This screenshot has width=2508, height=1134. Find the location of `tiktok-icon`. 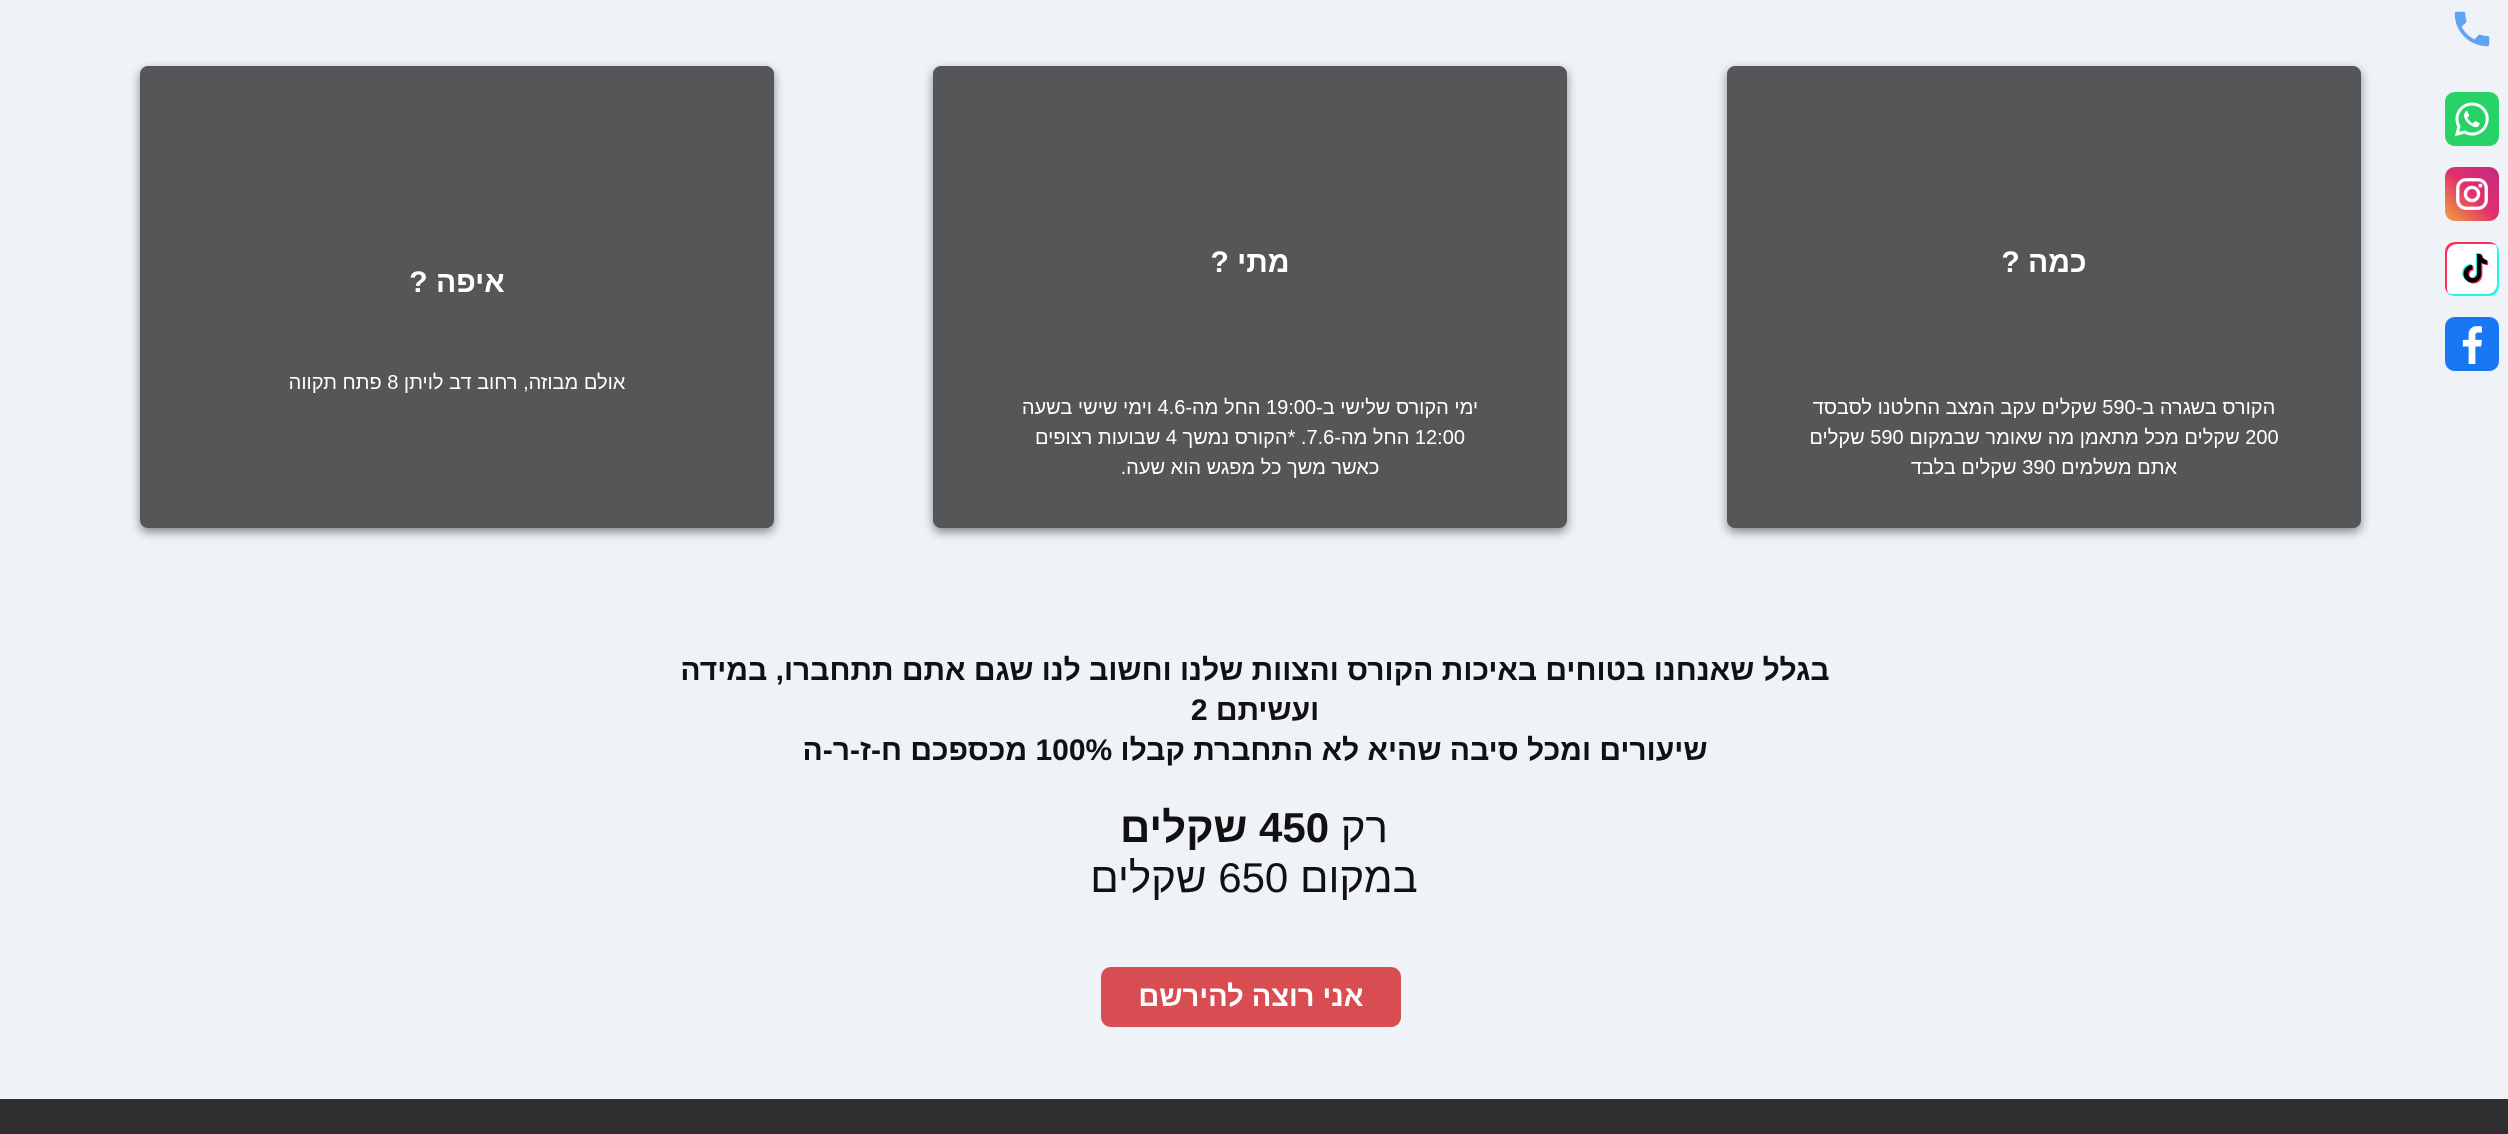

tiktok-icon is located at coordinates (2475, 268).